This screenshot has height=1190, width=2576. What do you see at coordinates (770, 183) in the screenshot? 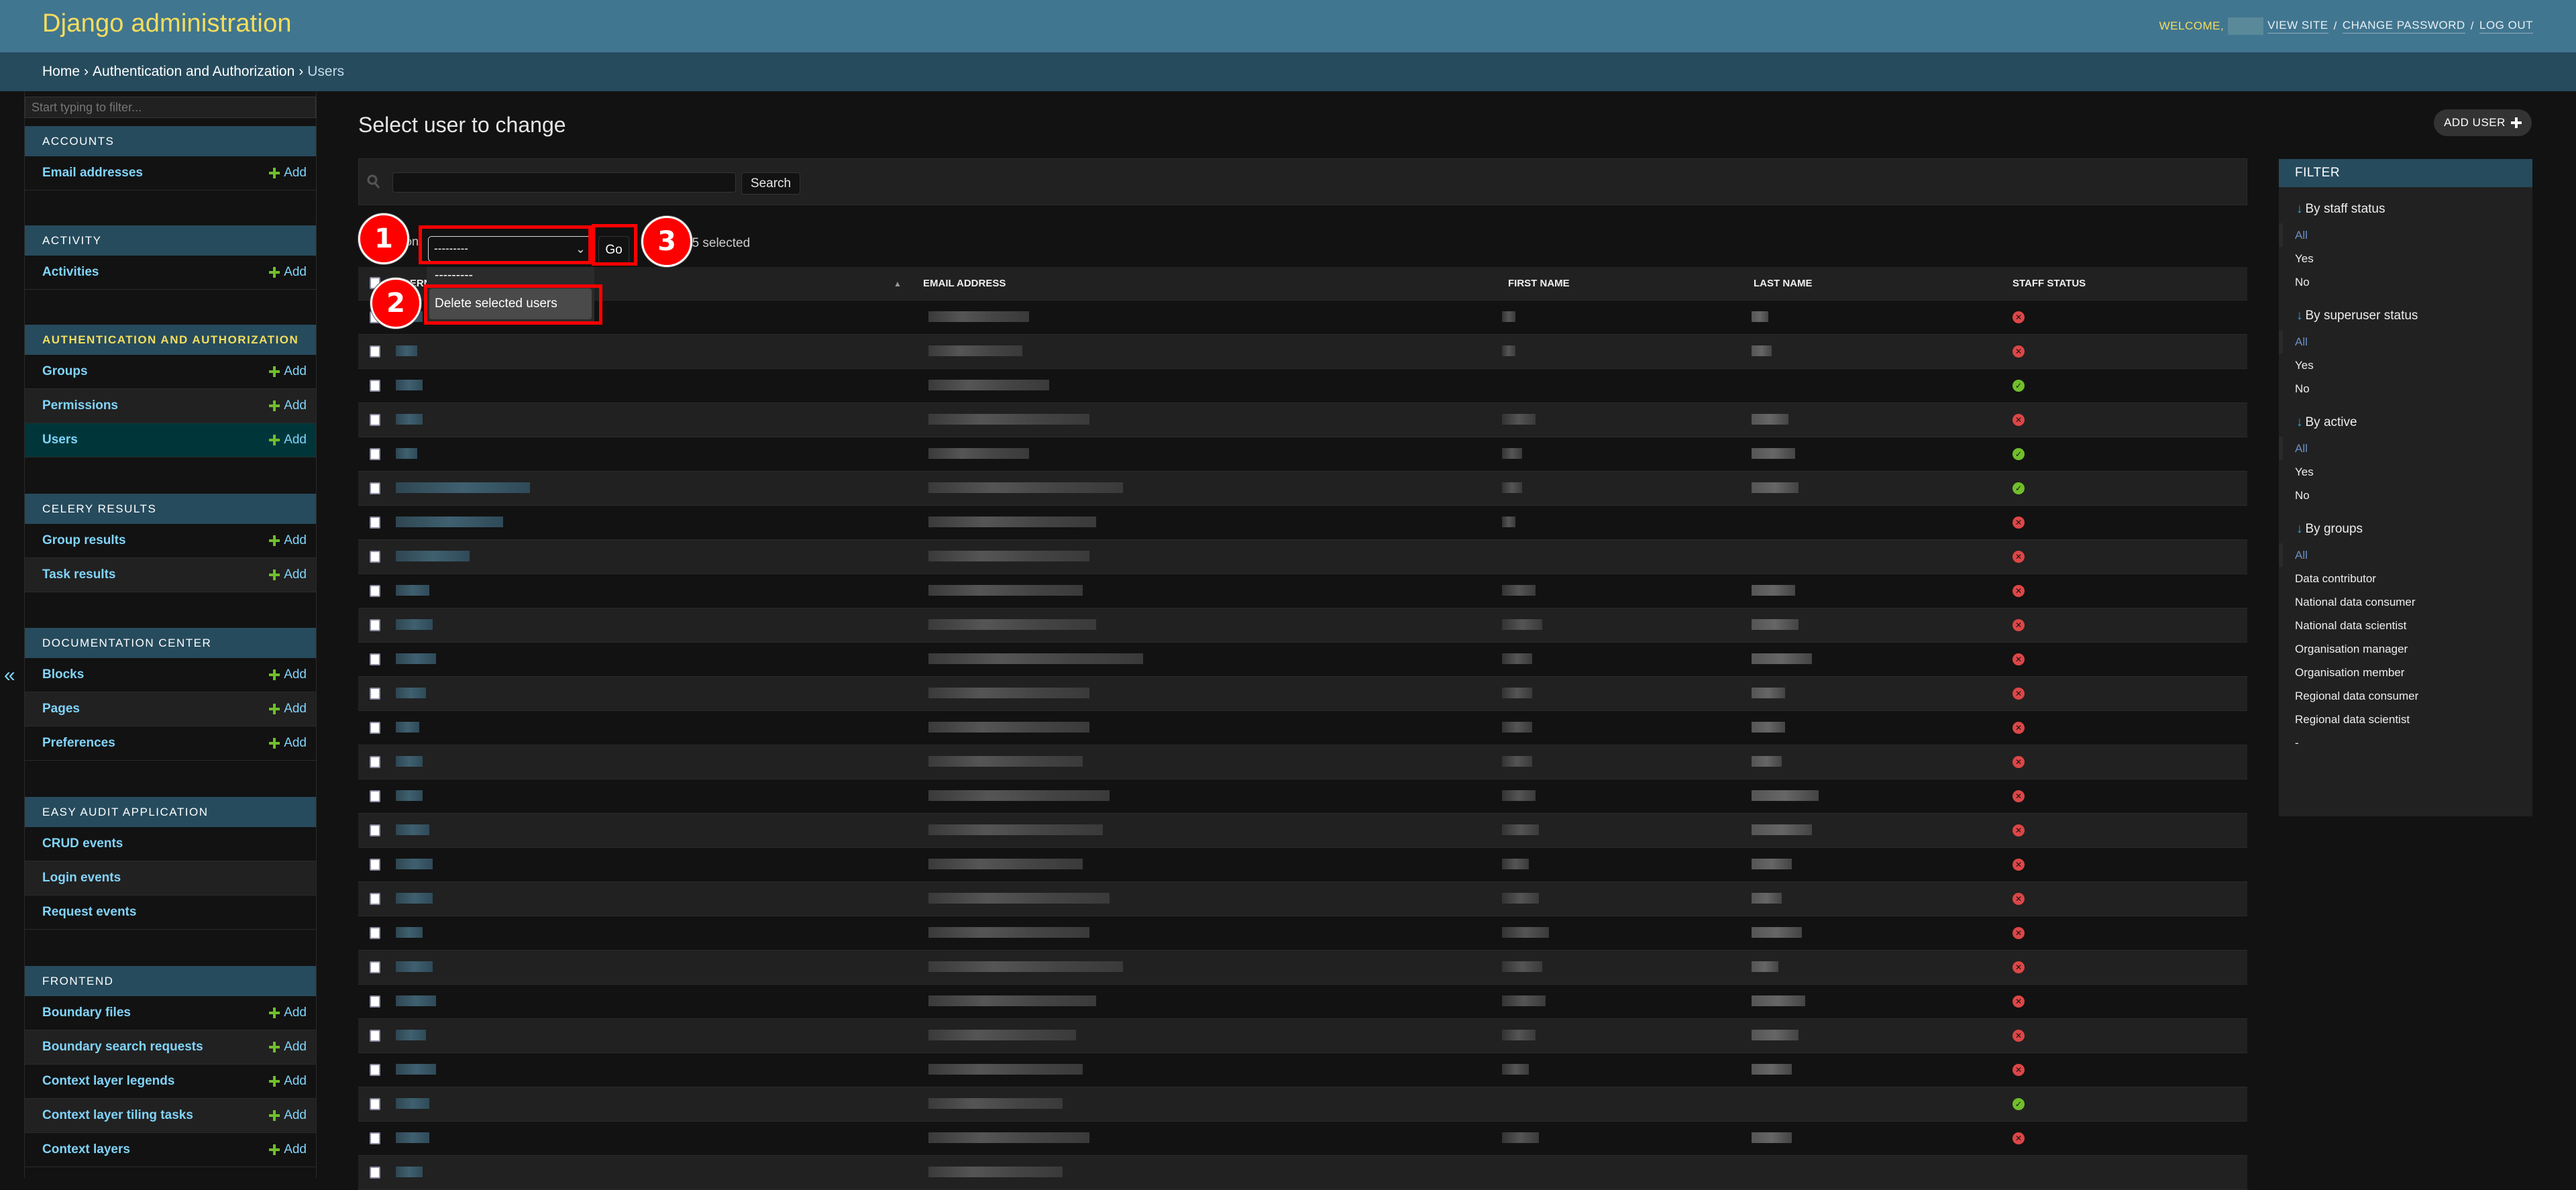
I see `search-button: Search` at bounding box center [770, 183].